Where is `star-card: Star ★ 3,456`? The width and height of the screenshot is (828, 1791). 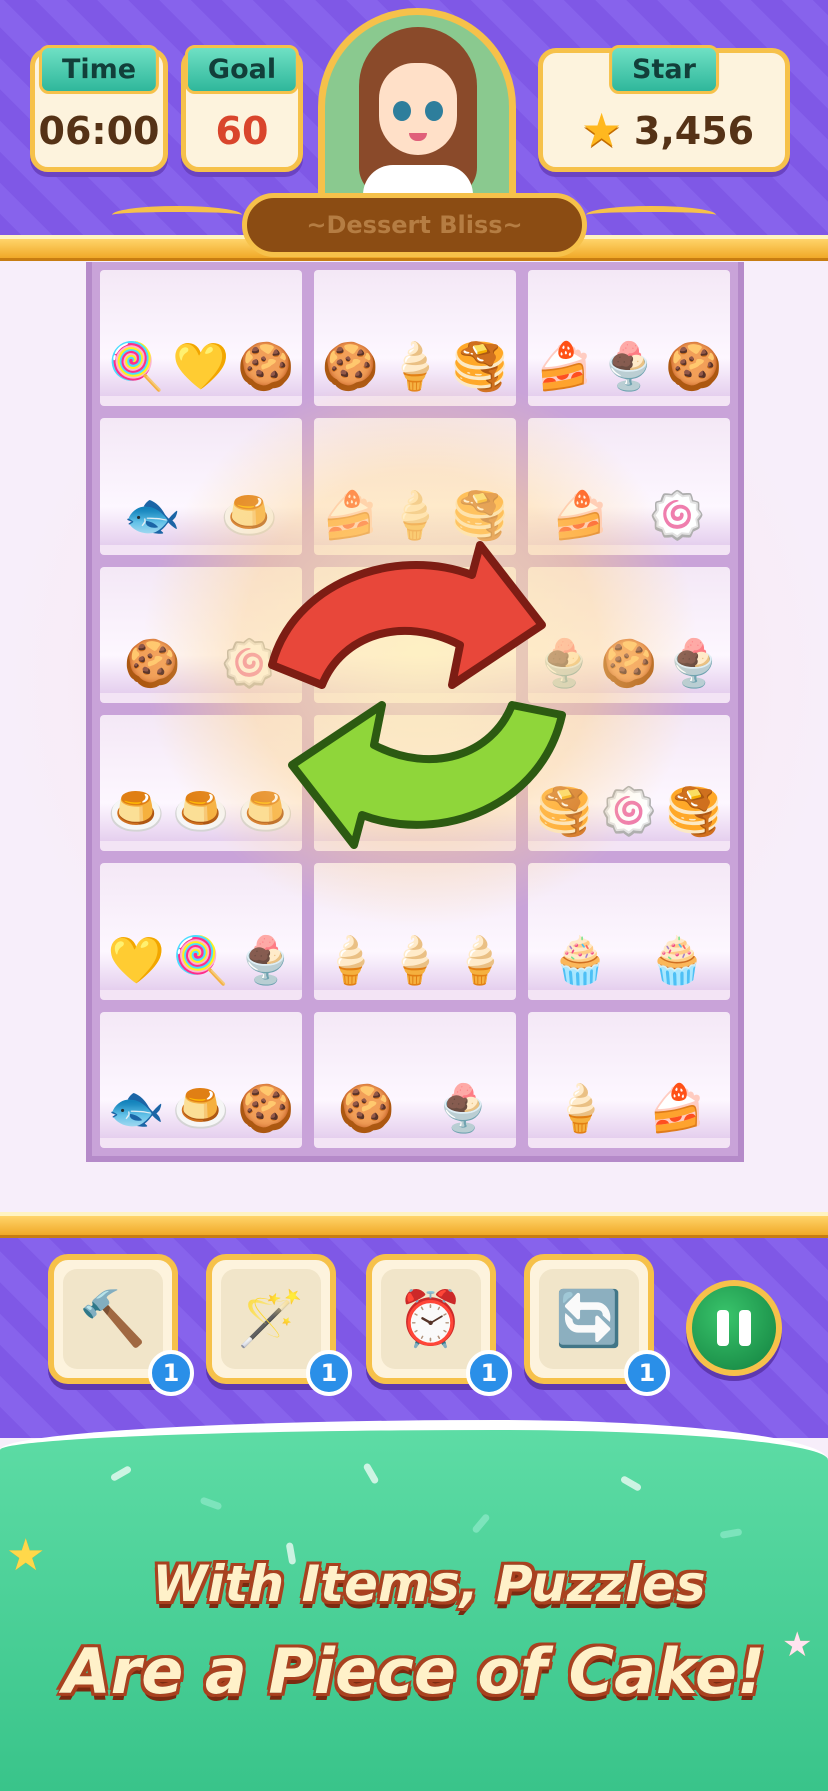
star-card: Star ★ 3,456 is located at coordinates (664, 108).